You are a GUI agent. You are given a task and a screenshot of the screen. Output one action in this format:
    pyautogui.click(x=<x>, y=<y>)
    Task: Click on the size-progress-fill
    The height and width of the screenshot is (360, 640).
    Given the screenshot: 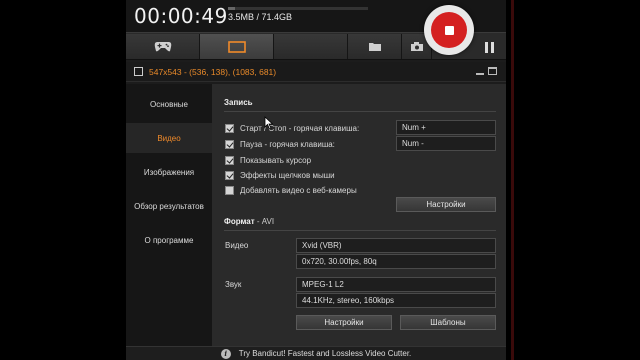 What is the action you would take?
    pyautogui.click(x=231, y=8)
    